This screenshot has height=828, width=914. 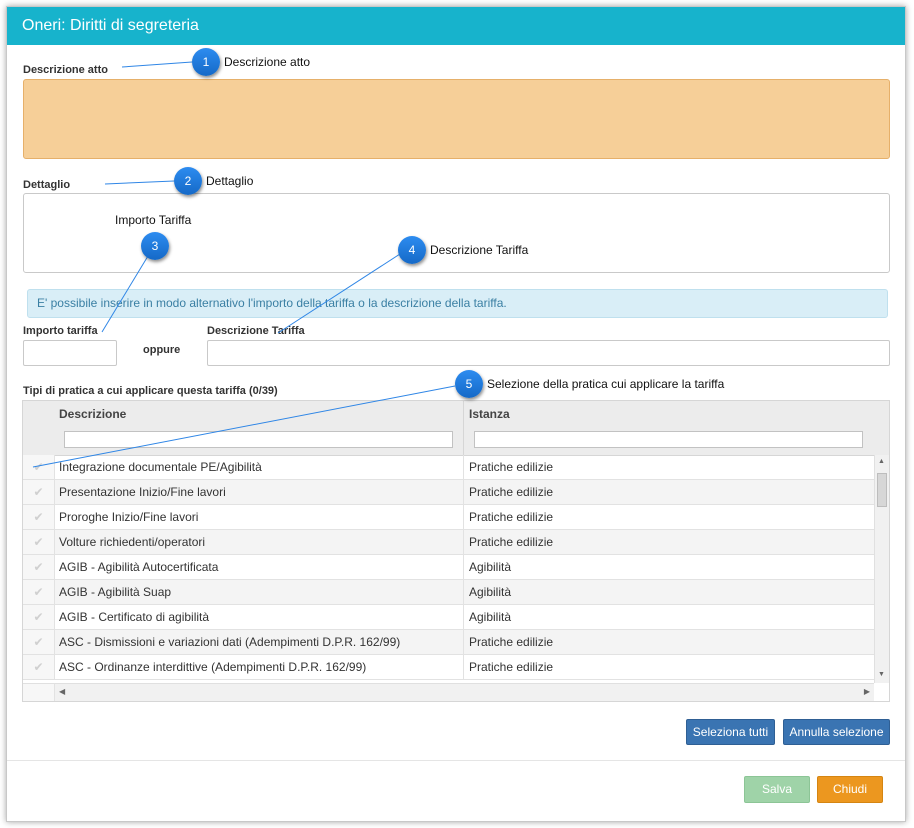 What do you see at coordinates (469, 384) in the screenshot?
I see `callout-badge-5: 5` at bounding box center [469, 384].